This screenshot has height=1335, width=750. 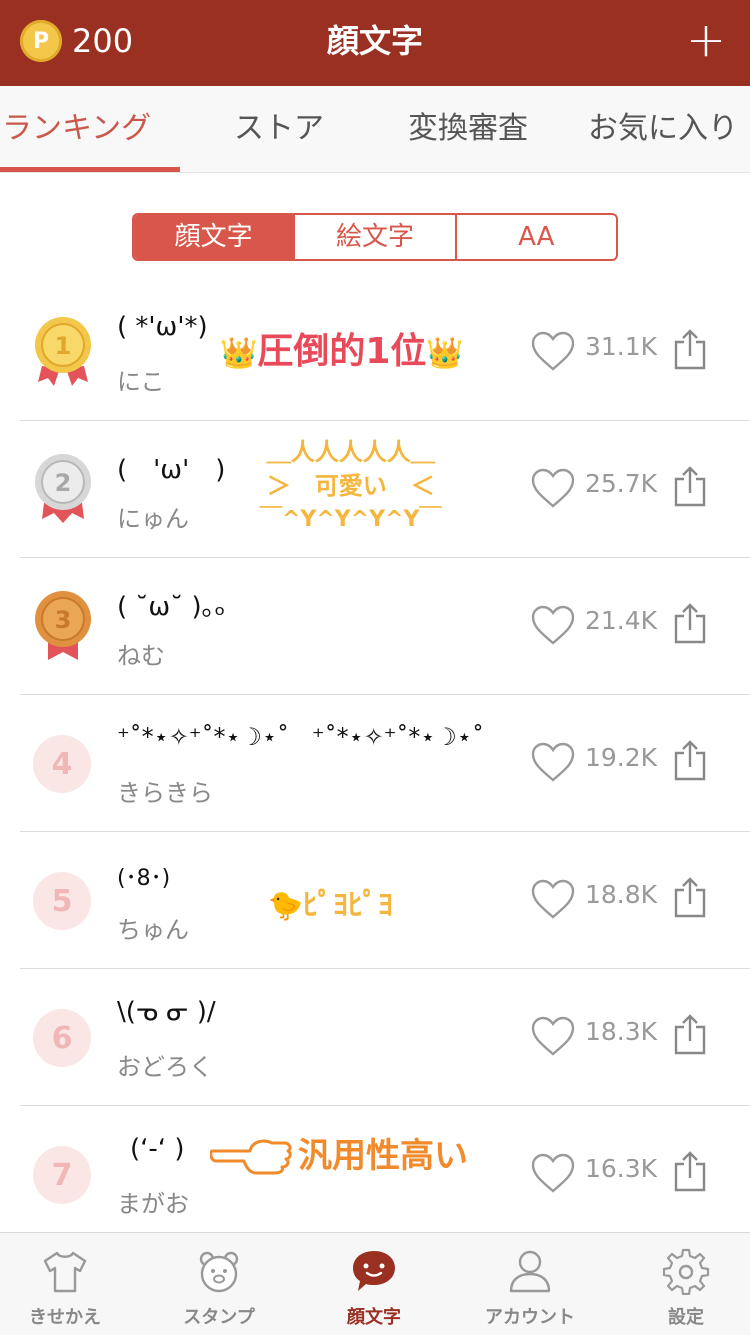 What do you see at coordinates (251, 1156) in the screenshot?
I see `pointing-hand-icon` at bounding box center [251, 1156].